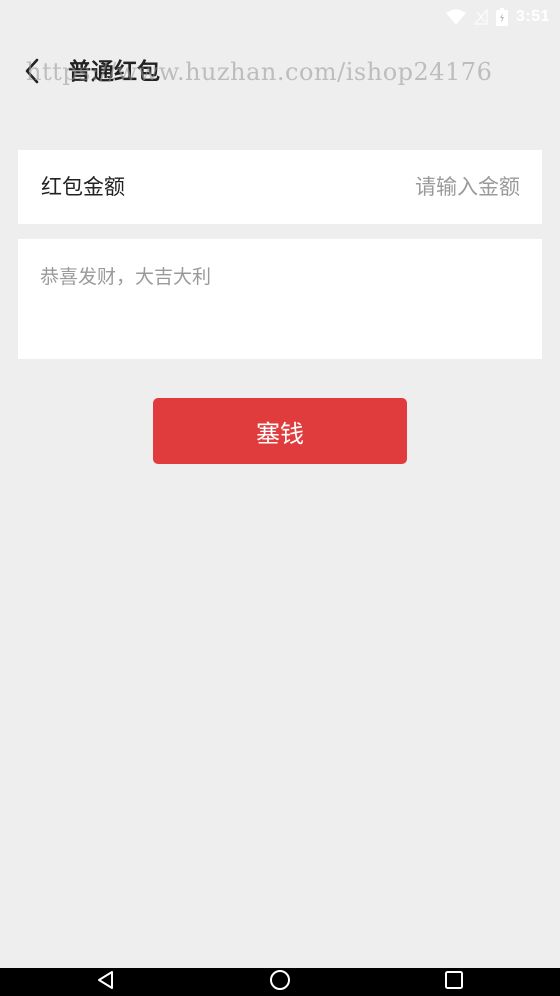 The image size is (560, 996). I want to click on signal-icon, so click(480, 17).